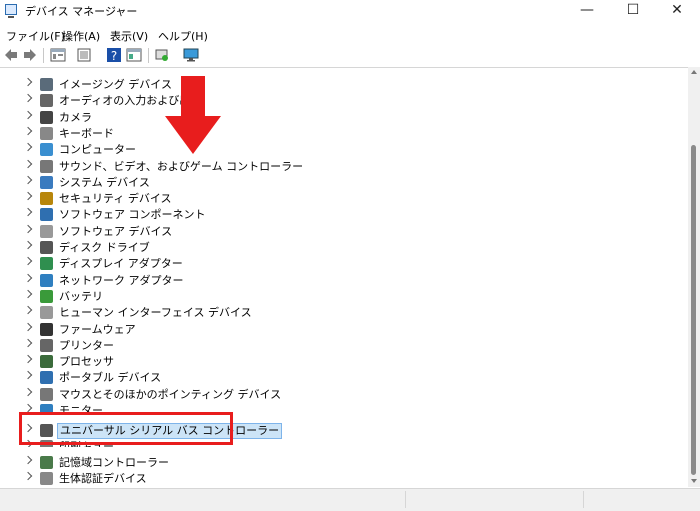 The width and height of the screenshot is (700, 511). I want to click on device-category-label: プリンター, so click(86, 345).